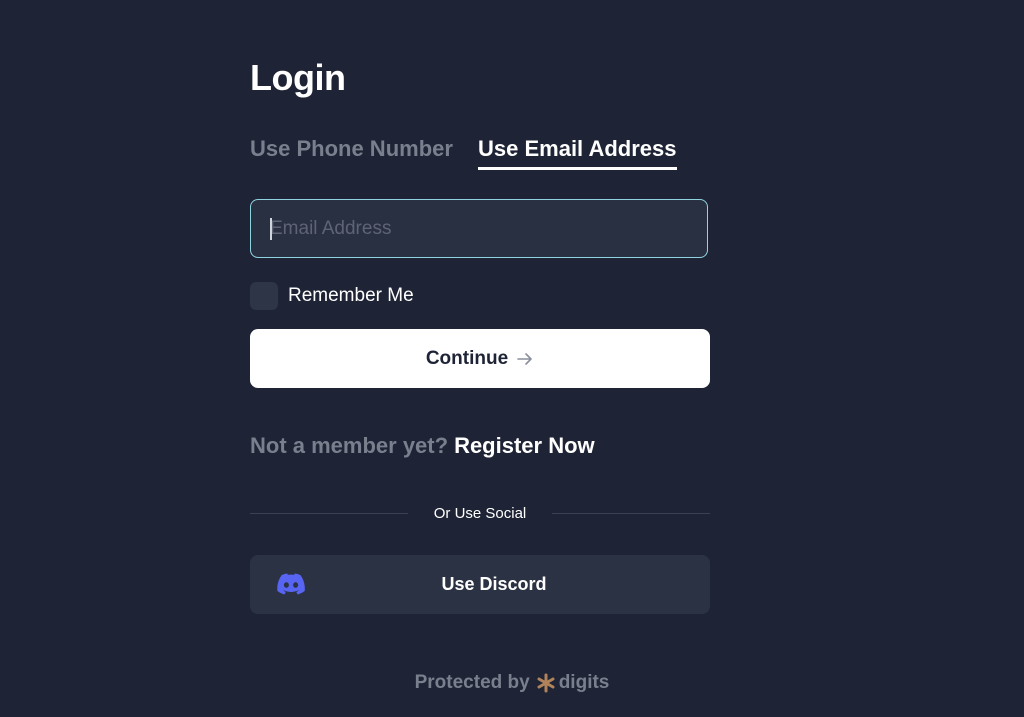 This screenshot has height=717, width=1024. Describe the element at coordinates (298, 77) in the screenshot. I see `page-title: Login` at that location.